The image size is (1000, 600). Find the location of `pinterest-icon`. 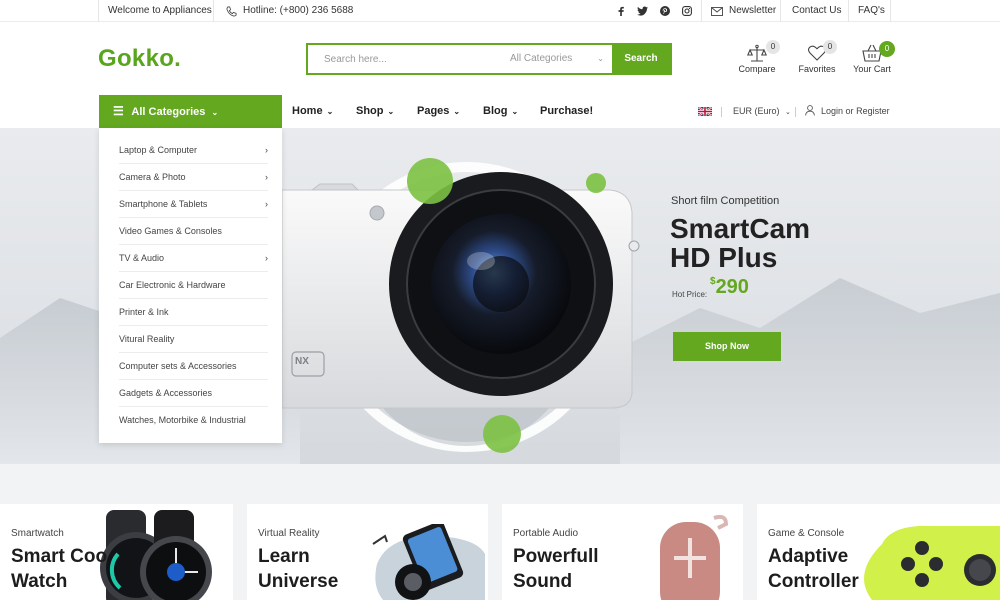

pinterest-icon is located at coordinates (665, 11).